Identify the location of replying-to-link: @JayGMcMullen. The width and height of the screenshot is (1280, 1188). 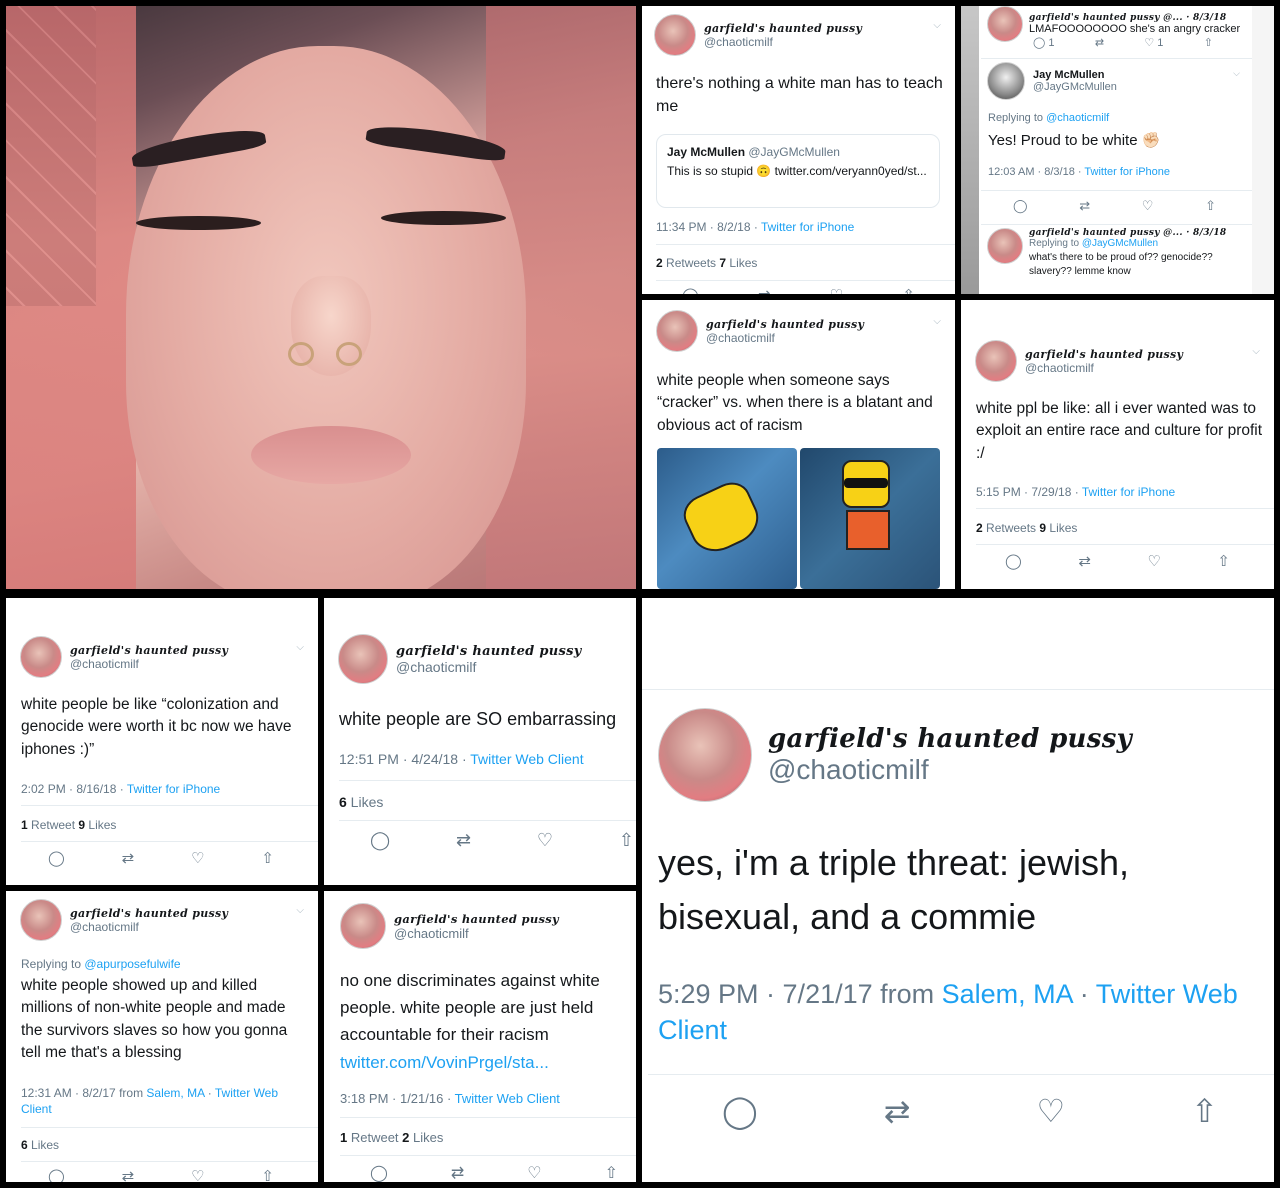
(1120, 243).